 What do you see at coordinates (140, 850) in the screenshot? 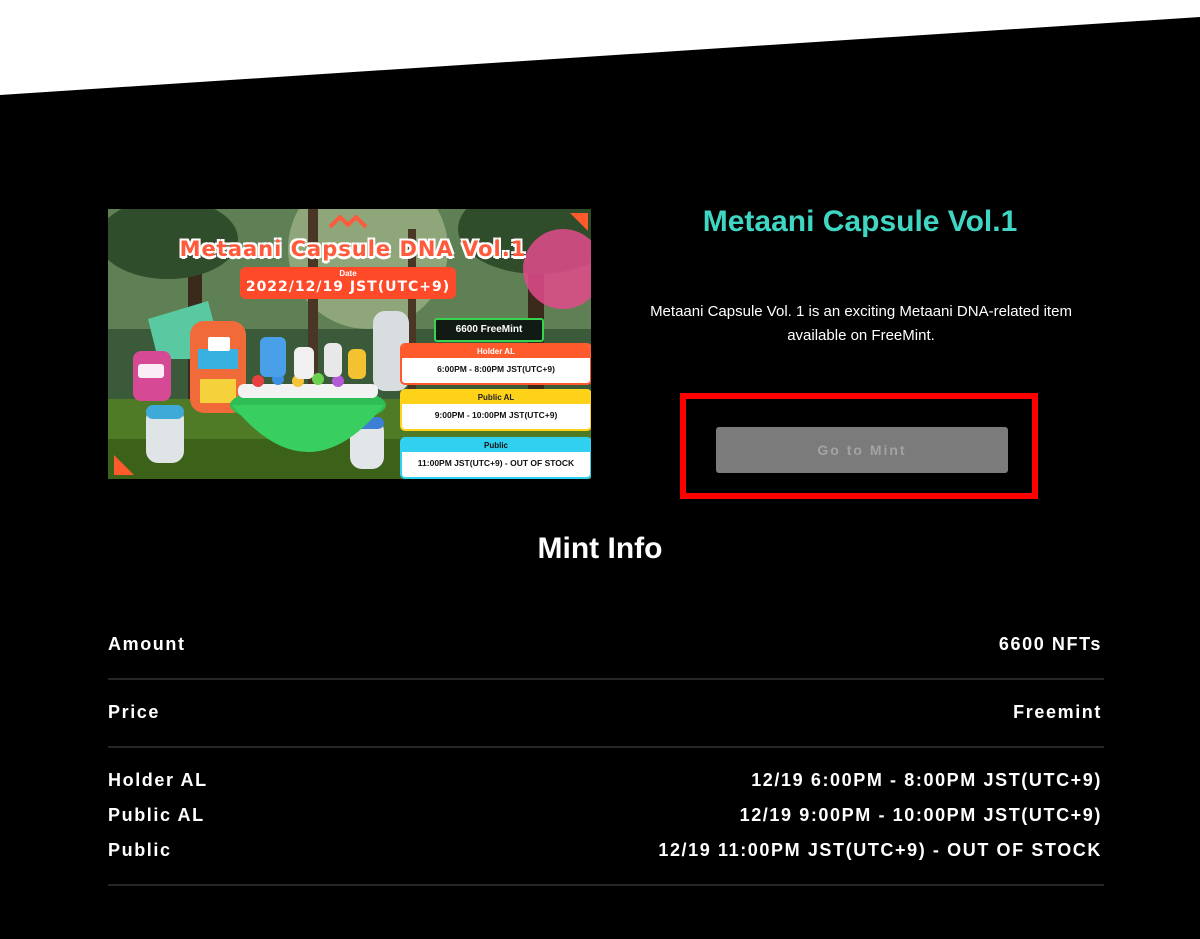
I see `schedule-label: Public` at bounding box center [140, 850].